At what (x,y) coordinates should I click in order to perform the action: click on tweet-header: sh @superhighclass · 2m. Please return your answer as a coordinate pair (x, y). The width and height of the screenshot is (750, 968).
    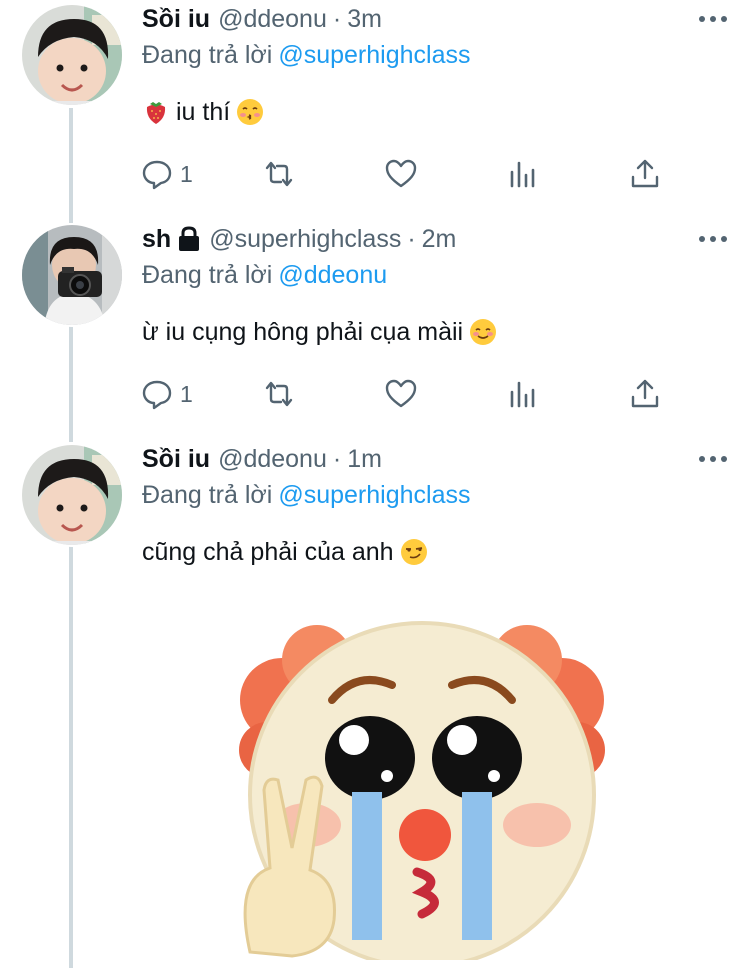
    Looking at the image, I should click on (299, 239).